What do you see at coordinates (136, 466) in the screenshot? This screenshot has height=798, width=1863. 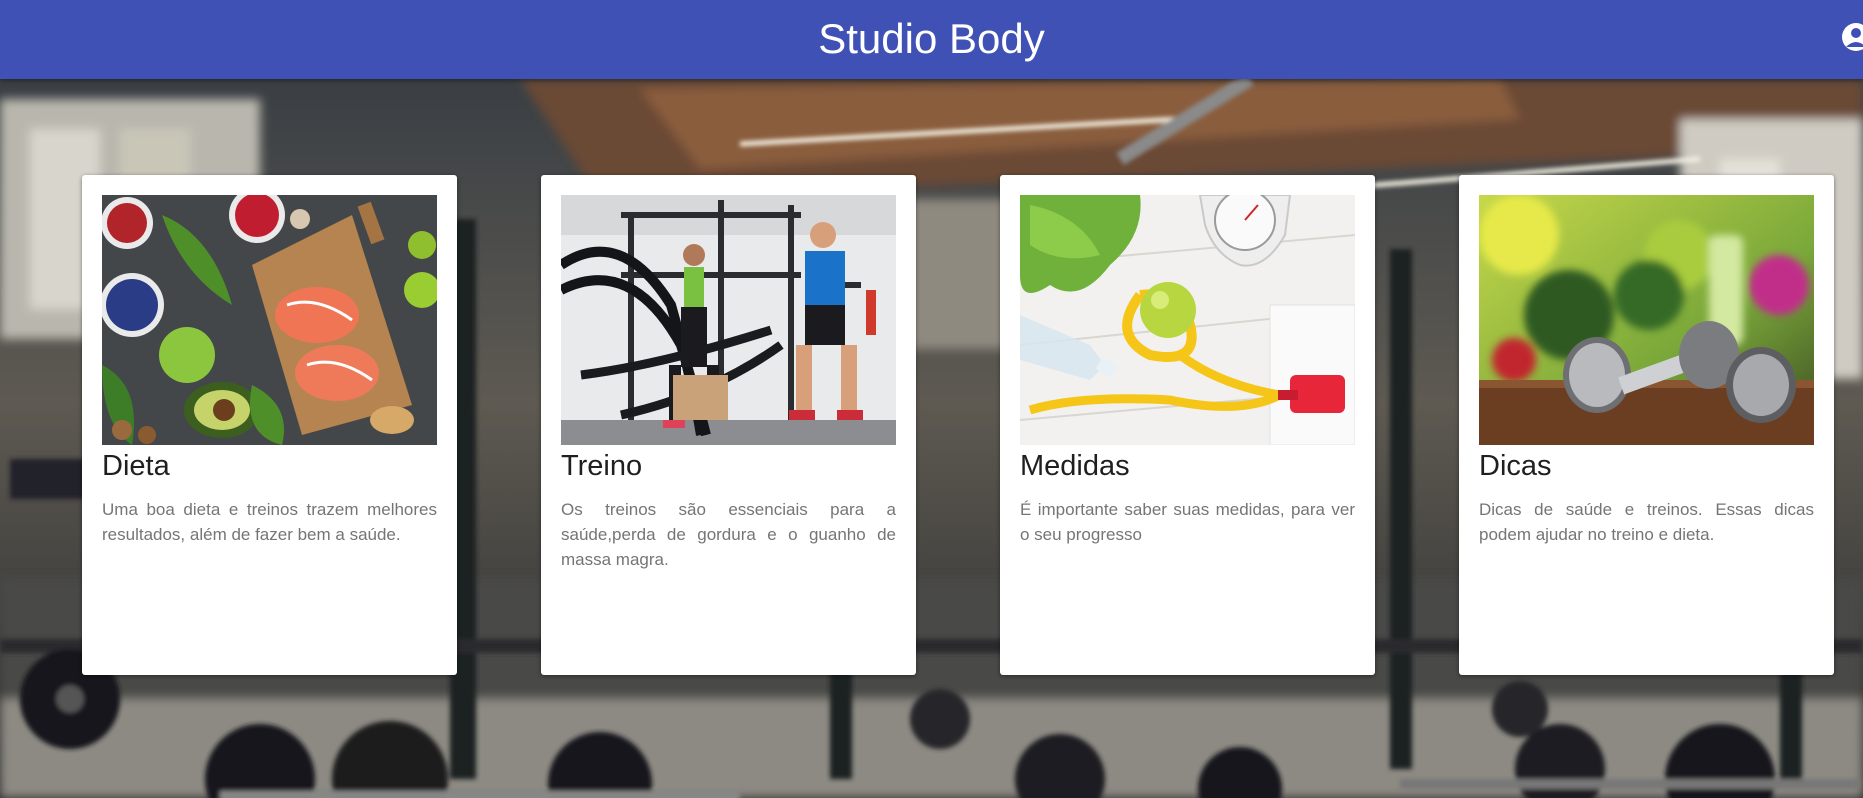 I see `card-title: Dieta` at bounding box center [136, 466].